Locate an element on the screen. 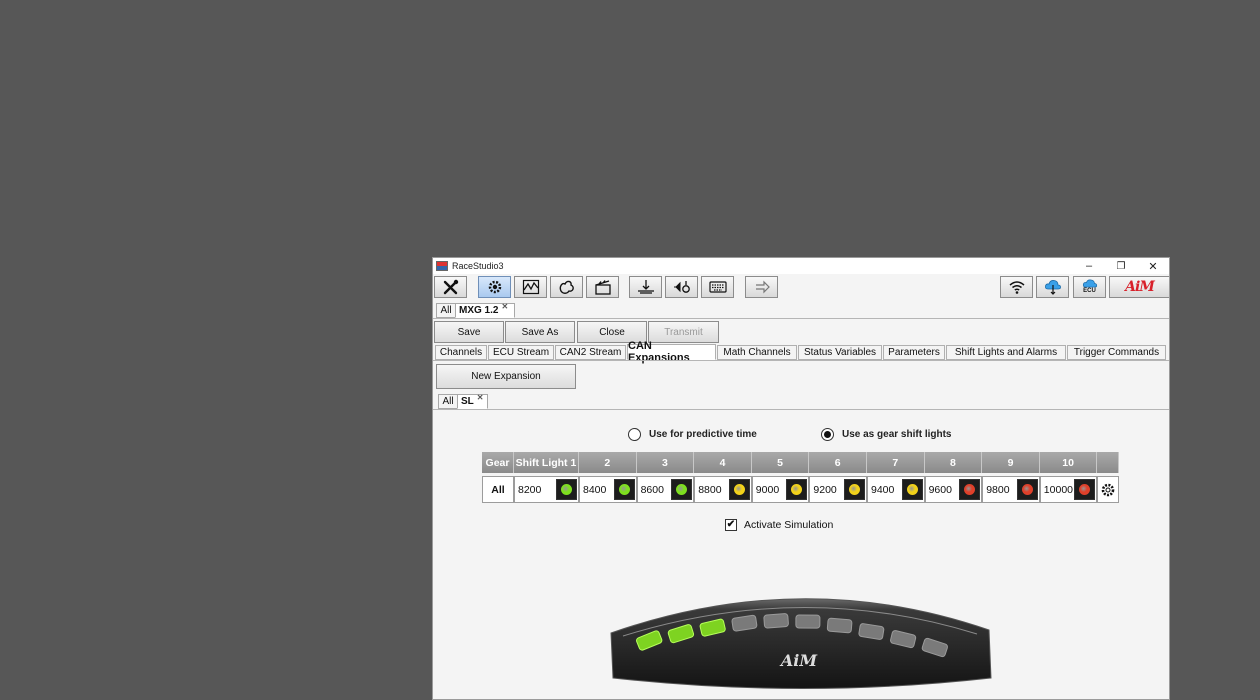 The width and height of the screenshot is (1260, 700). radio-selected-dot is located at coordinates (827, 434).